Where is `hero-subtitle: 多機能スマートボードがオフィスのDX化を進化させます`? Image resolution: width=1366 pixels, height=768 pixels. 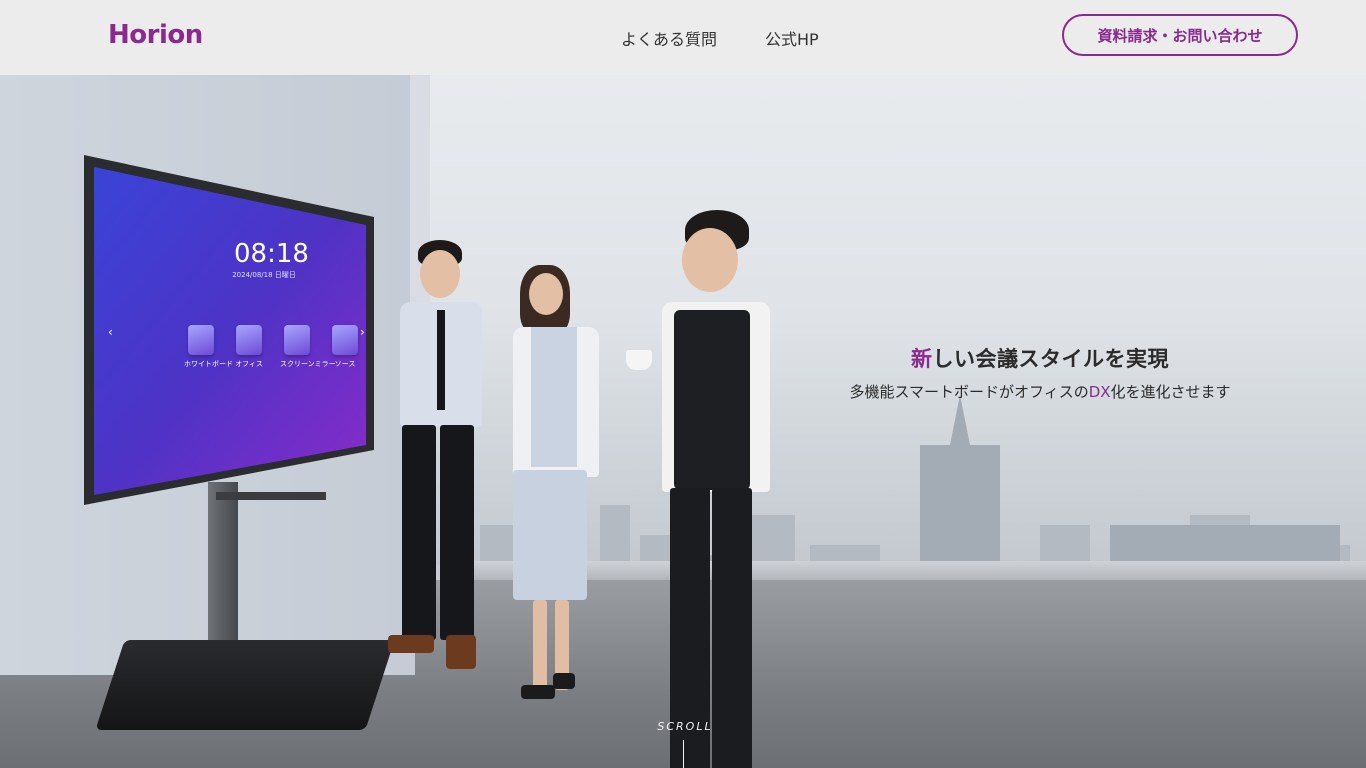 hero-subtitle: 多機能スマートボードがオフィスのDX化を進化させます is located at coordinates (1040, 392).